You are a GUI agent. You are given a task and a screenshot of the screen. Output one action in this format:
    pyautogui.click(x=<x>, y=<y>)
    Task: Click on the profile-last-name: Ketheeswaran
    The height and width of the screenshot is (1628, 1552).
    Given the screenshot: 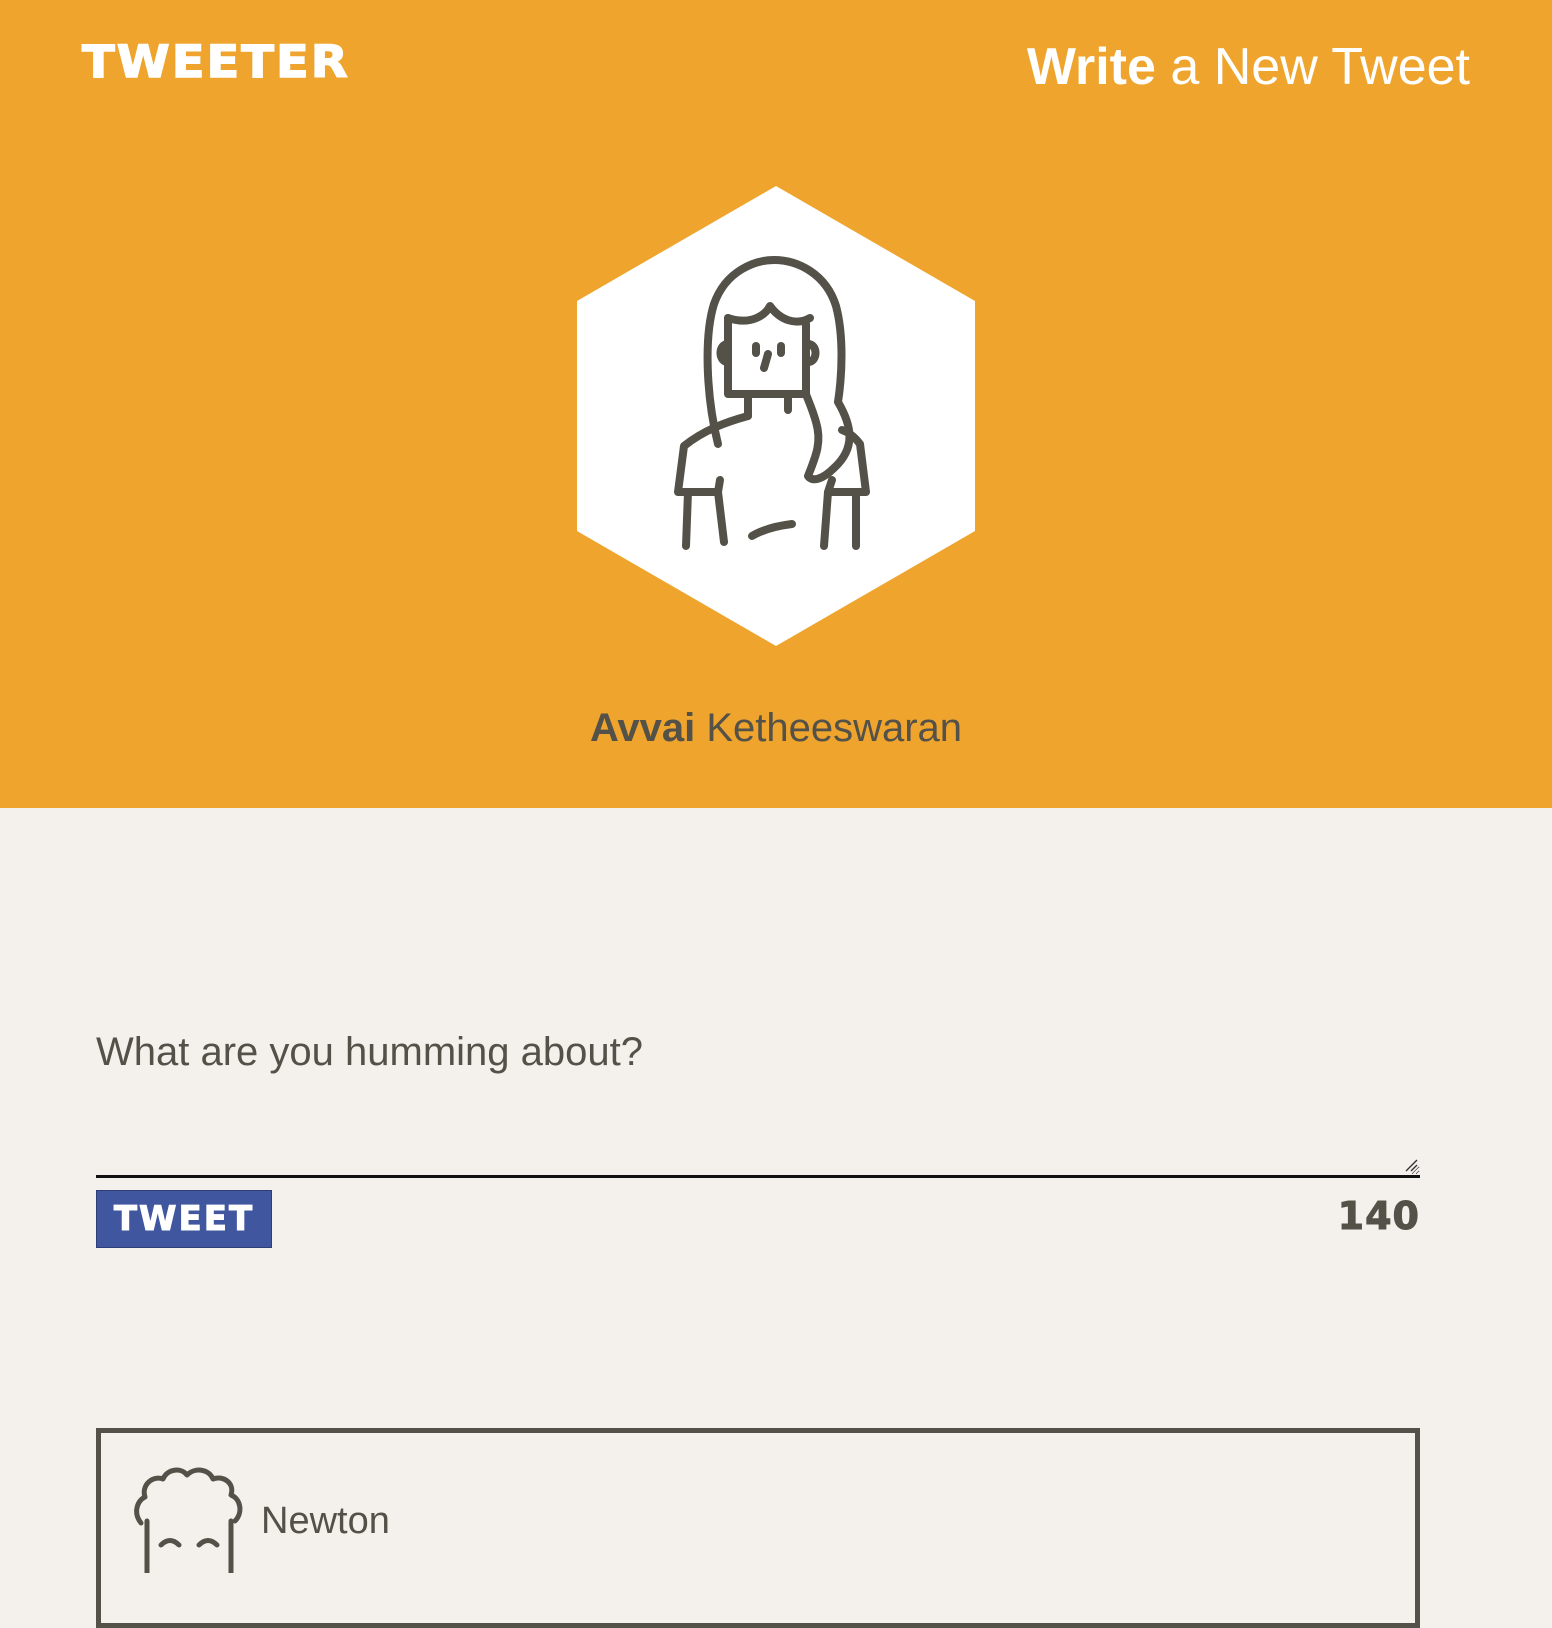 What is the action you would take?
    pyautogui.click(x=834, y=728)
    